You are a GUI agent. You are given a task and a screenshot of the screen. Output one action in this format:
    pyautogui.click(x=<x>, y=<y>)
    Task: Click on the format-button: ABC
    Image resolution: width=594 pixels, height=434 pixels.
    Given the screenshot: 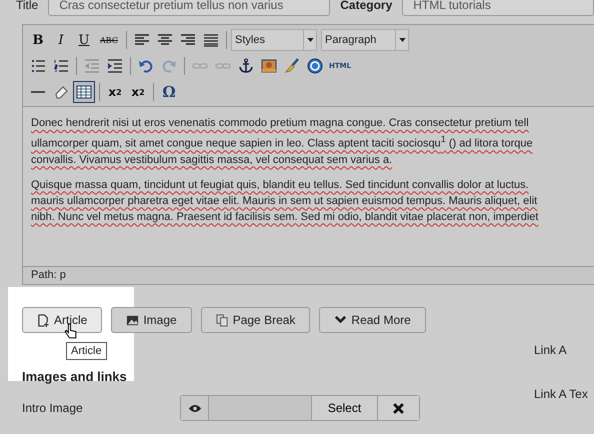 What is the action you would take?
    pyautogui.click(x=109, y=40)
    